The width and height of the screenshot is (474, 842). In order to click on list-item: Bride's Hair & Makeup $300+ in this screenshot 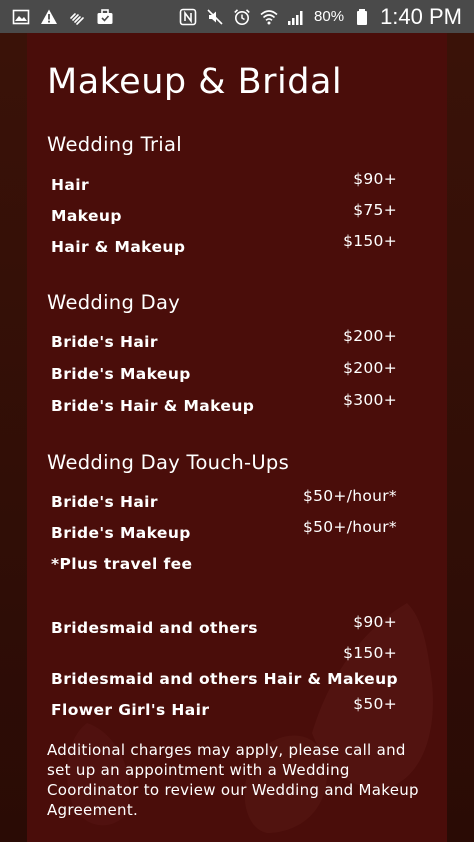, I will do `click(224, 406)`.